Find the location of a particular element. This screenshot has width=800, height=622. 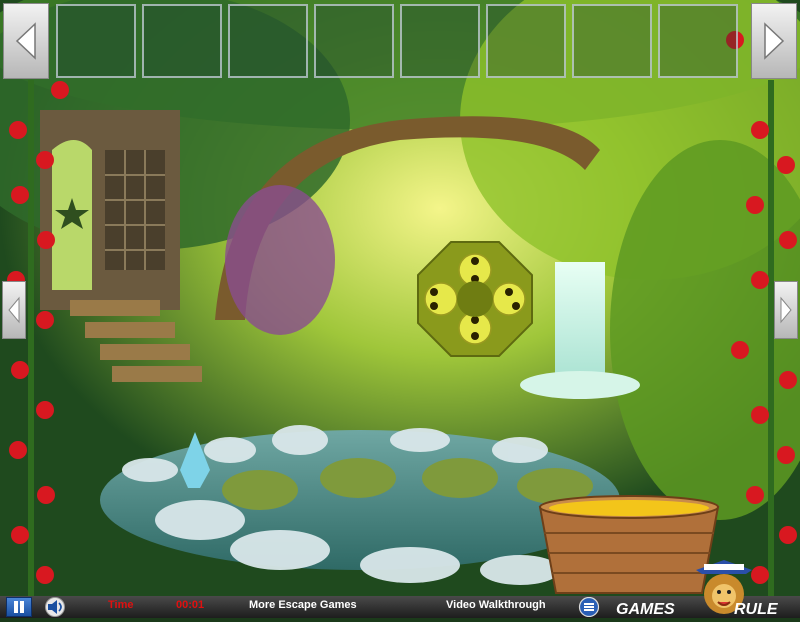

inventory-prev-button is located at coordinates (26, 41).